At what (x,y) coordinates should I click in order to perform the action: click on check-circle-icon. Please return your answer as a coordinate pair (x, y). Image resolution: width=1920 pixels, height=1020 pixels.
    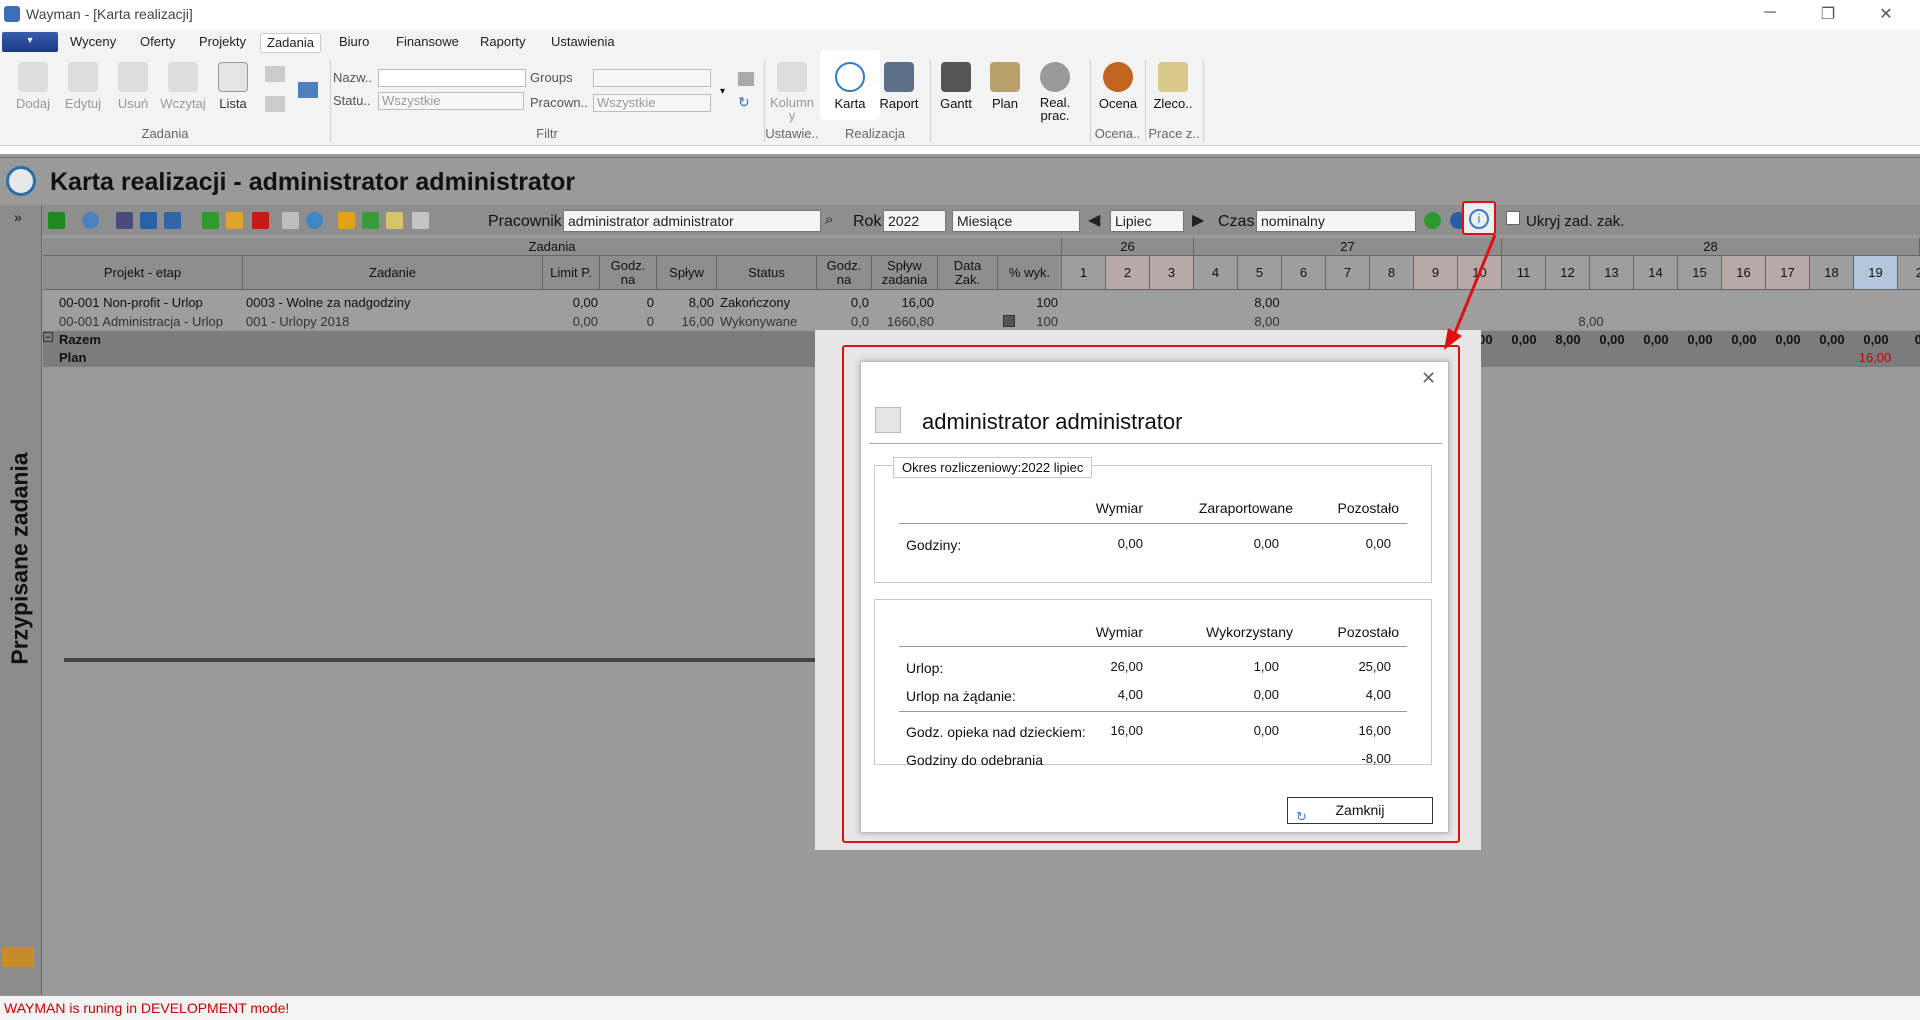
    Looking at the image, I should click on (314, 220).